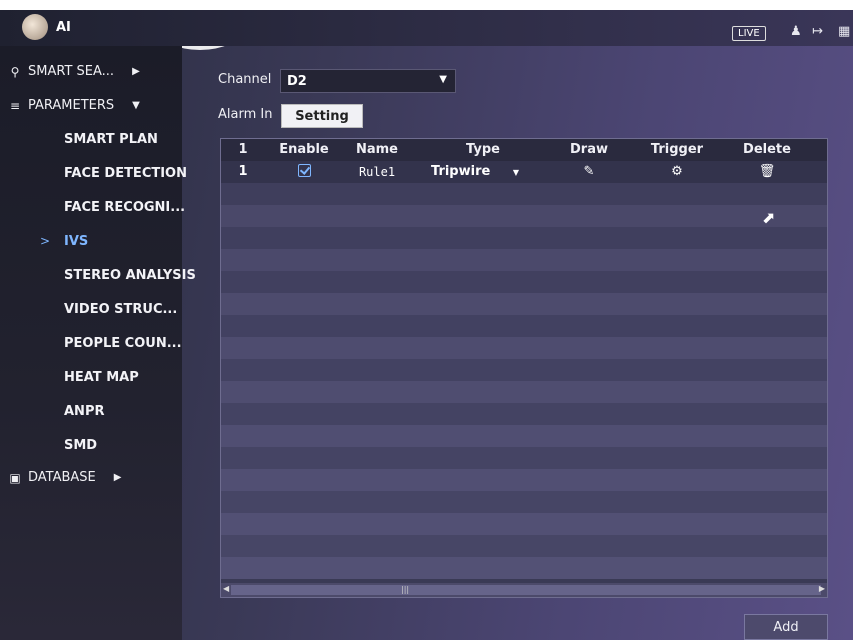 The height and width of the screenshot is (640, 853). What do you see at coordinates (226, 588) in the screenshot?
I see `scroll-left-icon: ◀` at bounding box center [226, 588].